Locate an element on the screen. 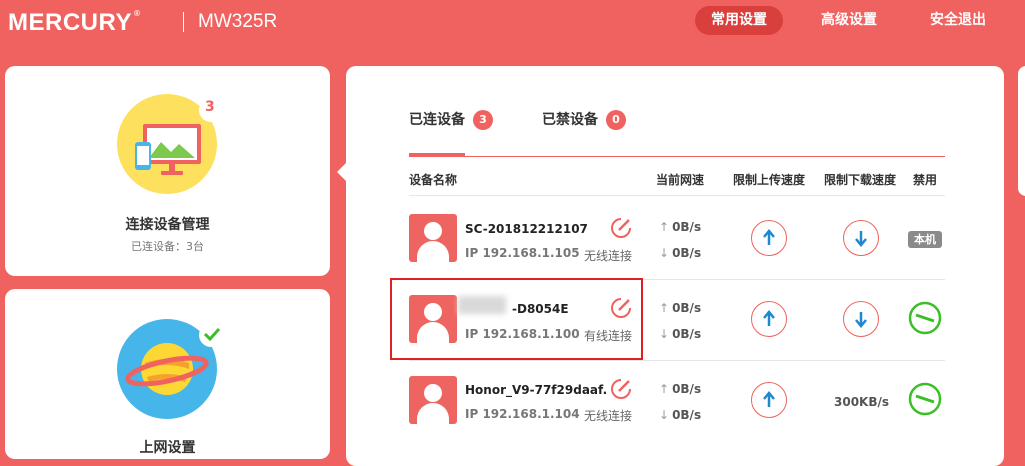 This screenshot has width=1025, height=466. tab-banned-label: 已禁设备 is located at coordinates (570, 120).